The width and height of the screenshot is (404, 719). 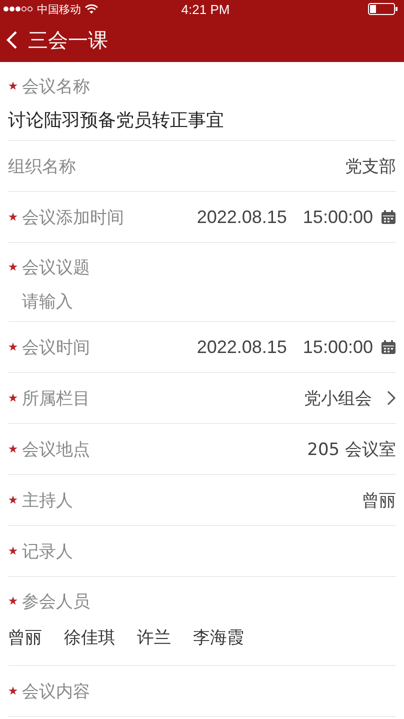 What do you see at coordinates (122, 302) in the screenshot?
I see `input-field: 请输入` at bounding box center [122, 302].